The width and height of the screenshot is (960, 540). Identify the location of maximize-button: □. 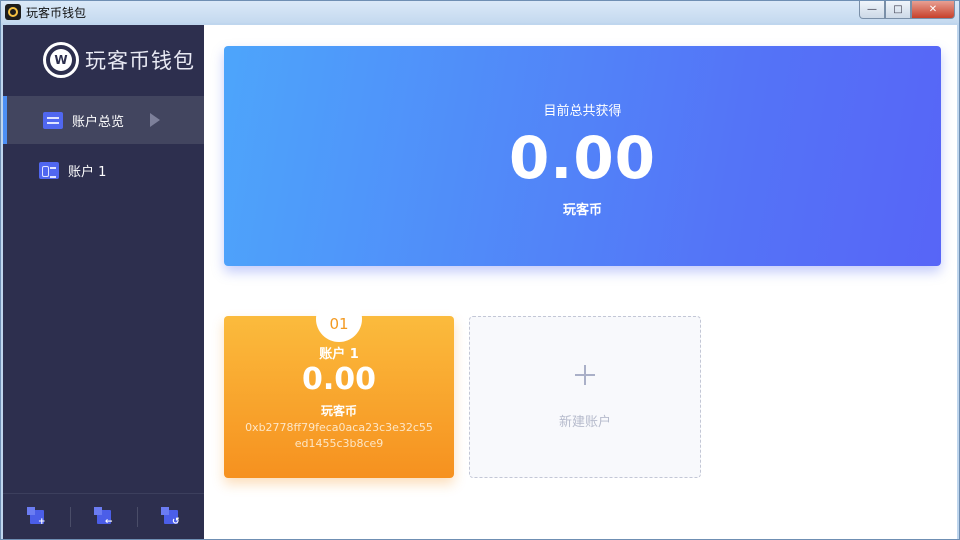
(898, 10).